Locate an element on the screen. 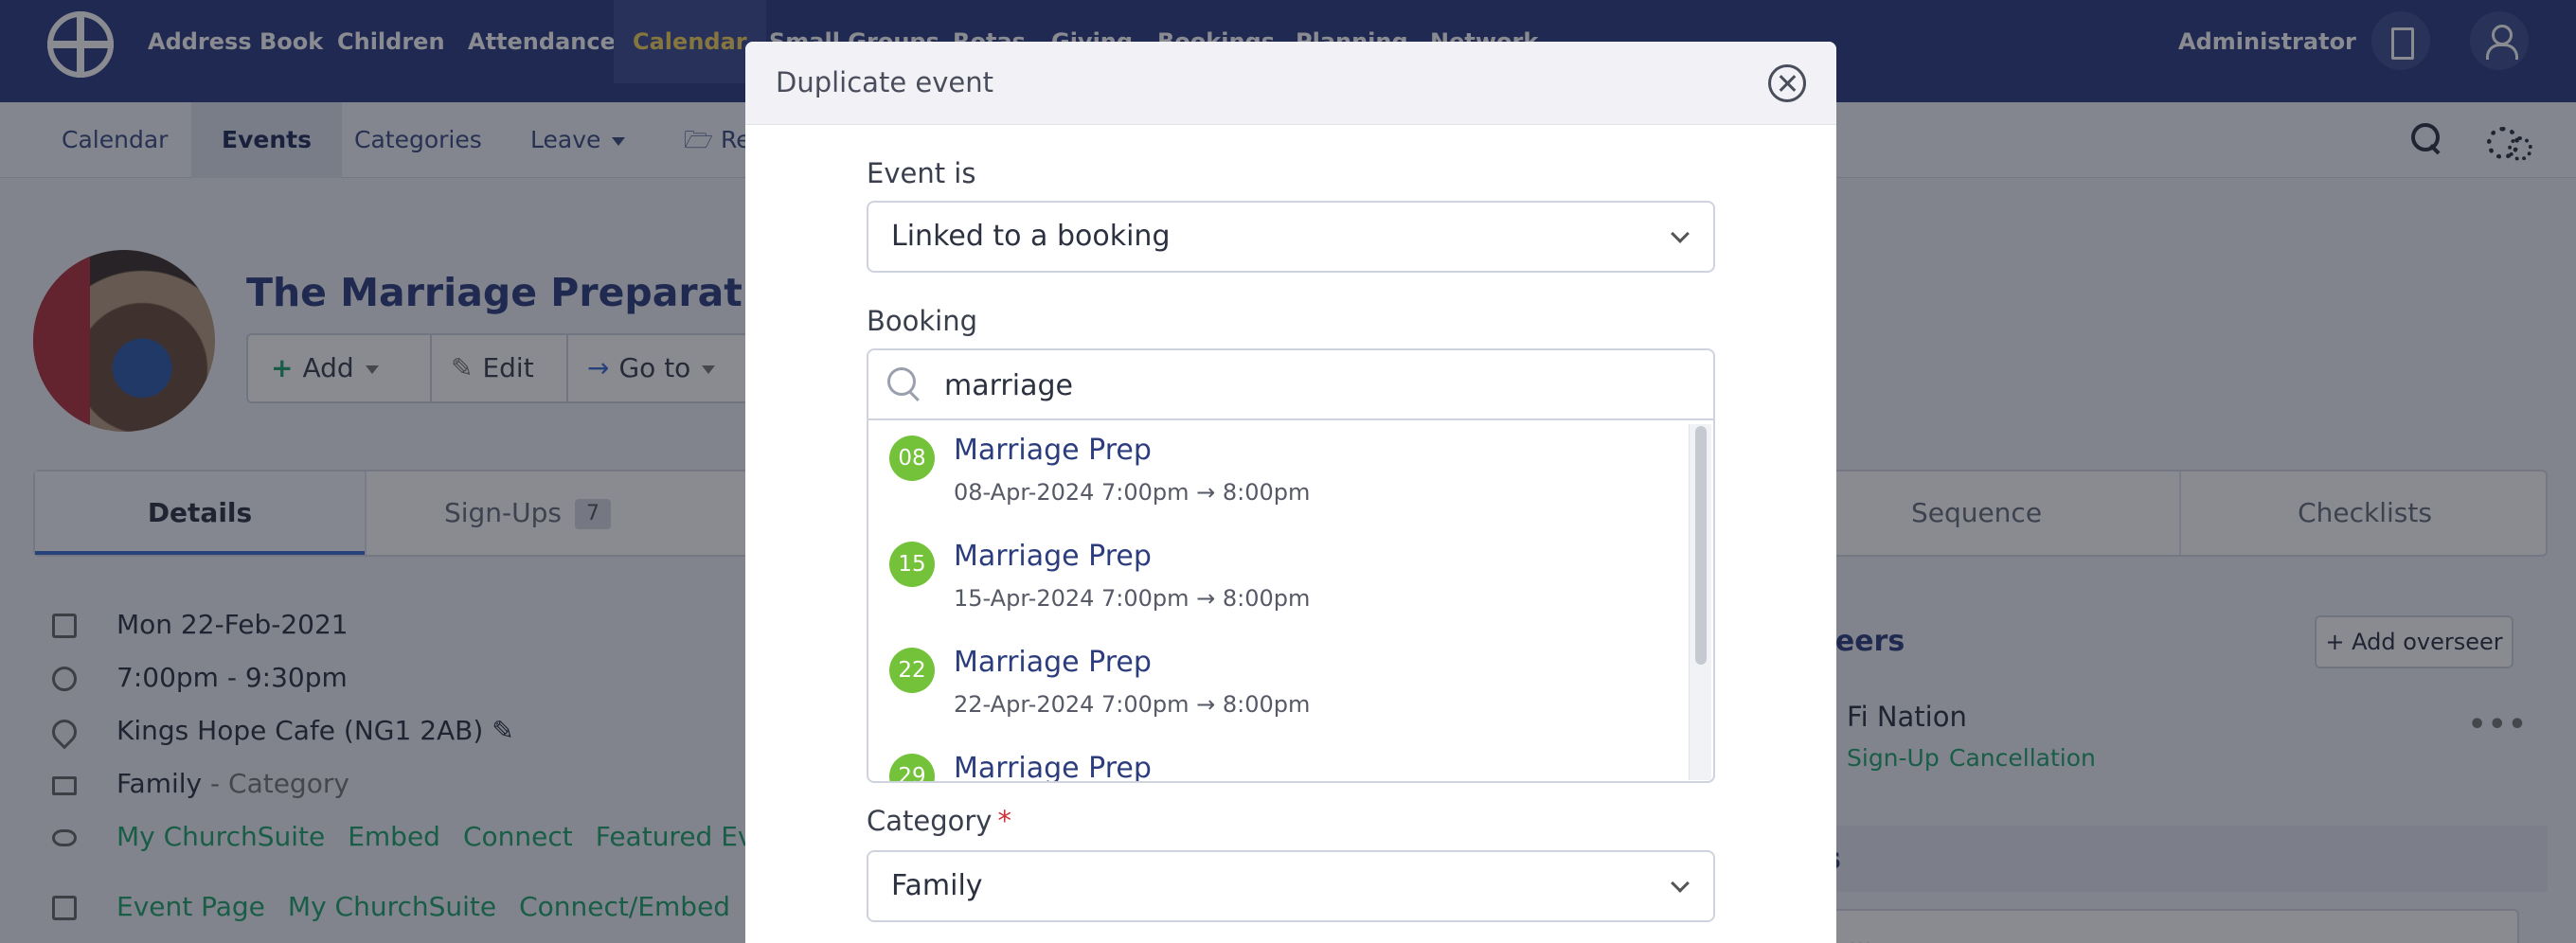 This screenshot has height=943, width=2576. category-label: Category * is located at coordinates (939, 821).